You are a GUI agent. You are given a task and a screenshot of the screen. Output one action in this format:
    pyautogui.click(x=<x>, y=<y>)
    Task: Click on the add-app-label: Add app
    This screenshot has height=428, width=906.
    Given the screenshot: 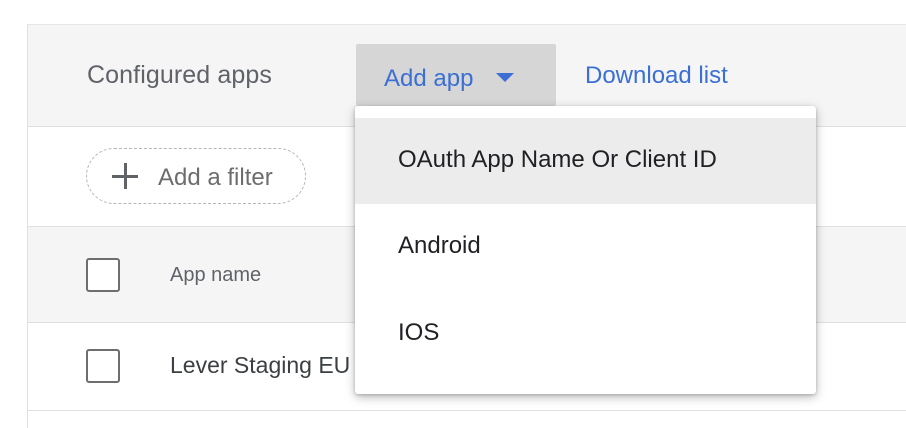 What is the action you would take?
    pyautogui.click(x=429, y=78)
    